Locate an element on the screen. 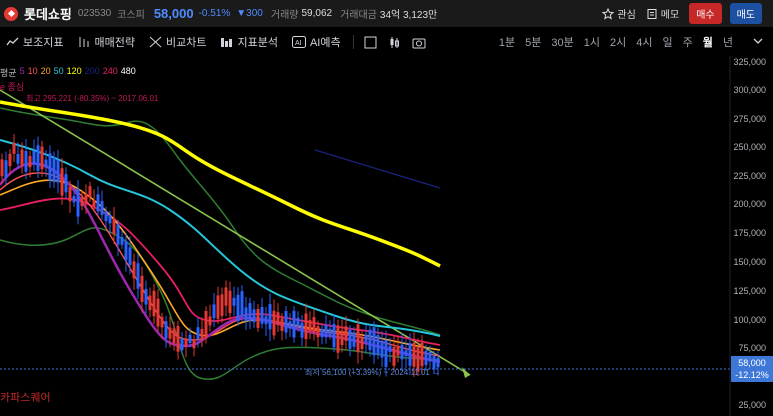  ai-forecast-button: AI AI예측 is located at coordinates (316, 42).